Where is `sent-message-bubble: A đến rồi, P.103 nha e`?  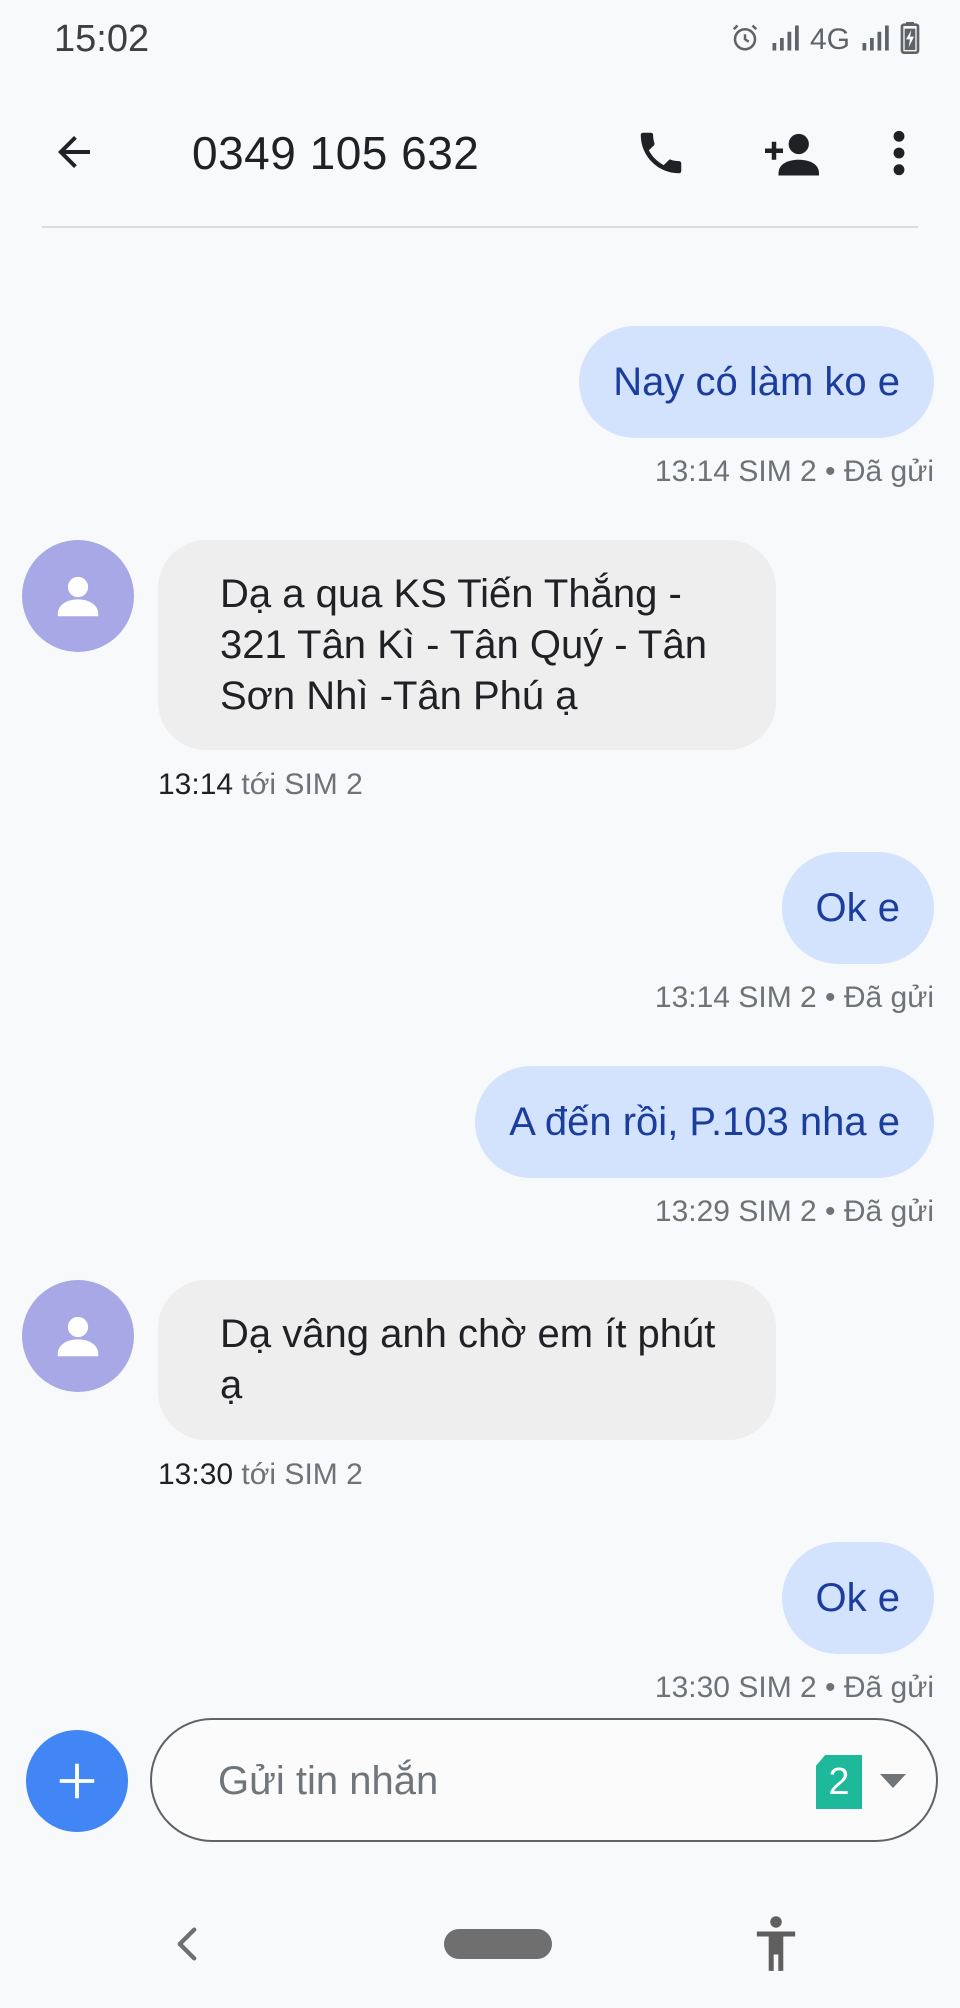 sent-message-bubble: A đến rồi, P.103 nha e is located at coordinates (704, 1122).